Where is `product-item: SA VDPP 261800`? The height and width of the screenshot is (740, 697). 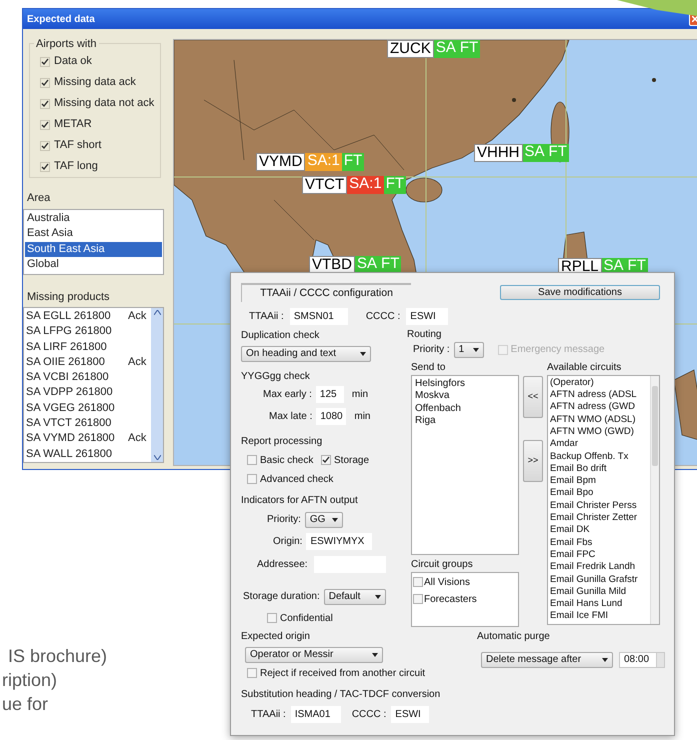 product-item: SA VDPP 261800 is located at coordinates (70, 392).